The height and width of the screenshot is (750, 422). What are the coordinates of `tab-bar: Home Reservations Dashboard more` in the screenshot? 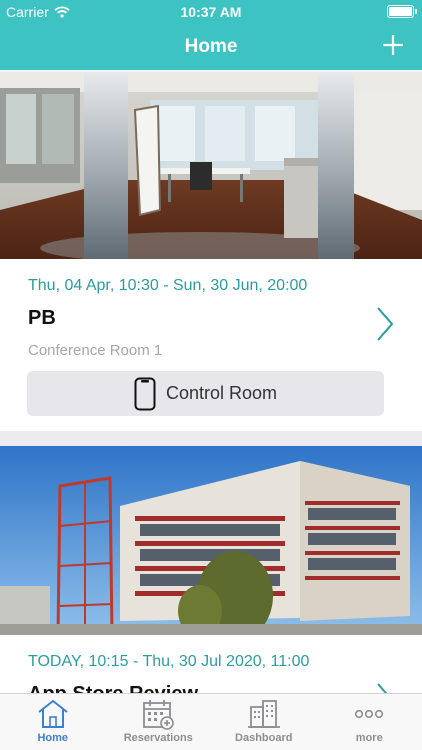 It's located at (211, 721).